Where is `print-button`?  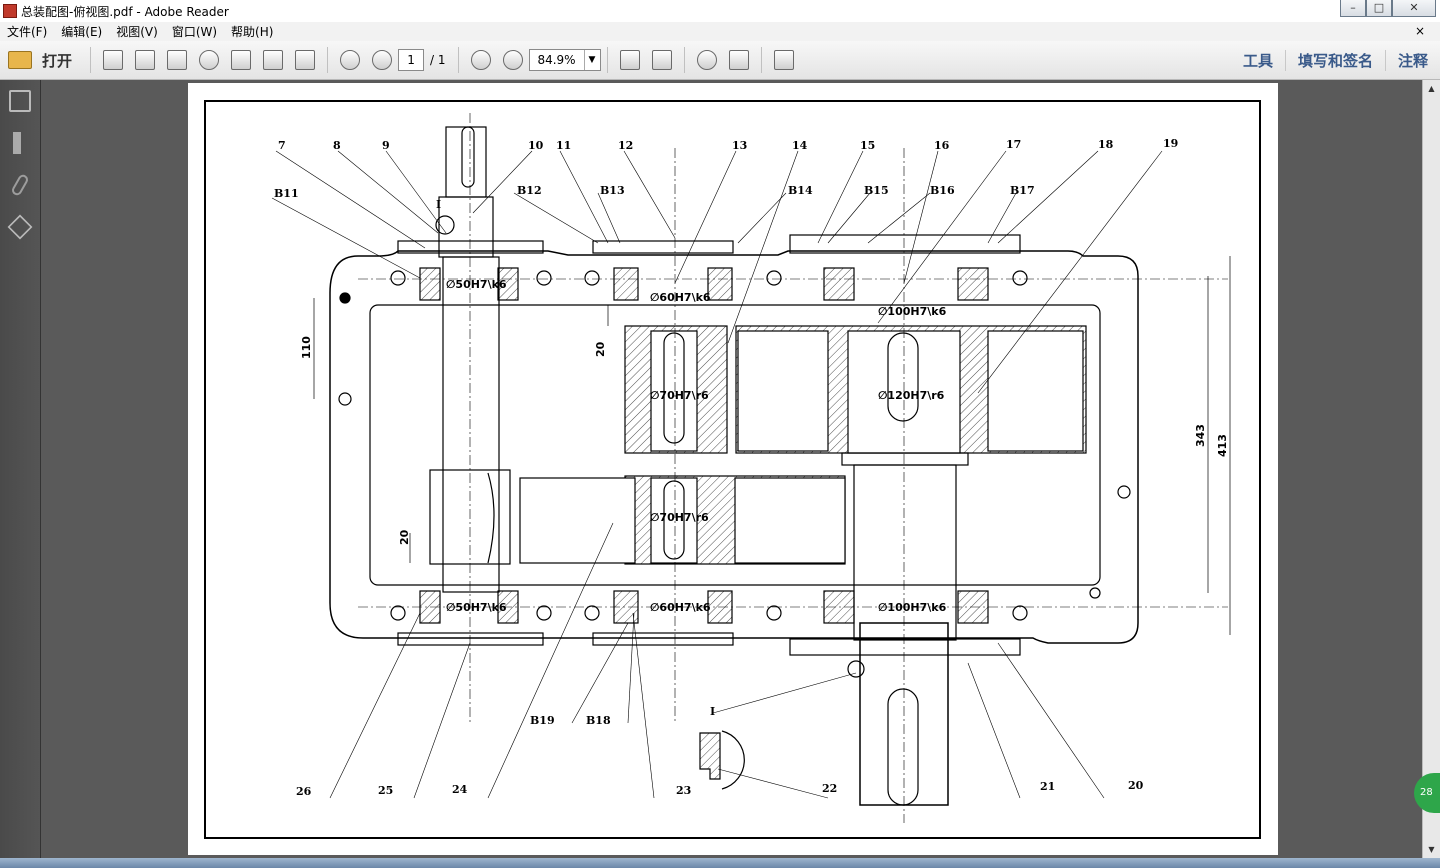
print-button is located at coordinates (273, 60).